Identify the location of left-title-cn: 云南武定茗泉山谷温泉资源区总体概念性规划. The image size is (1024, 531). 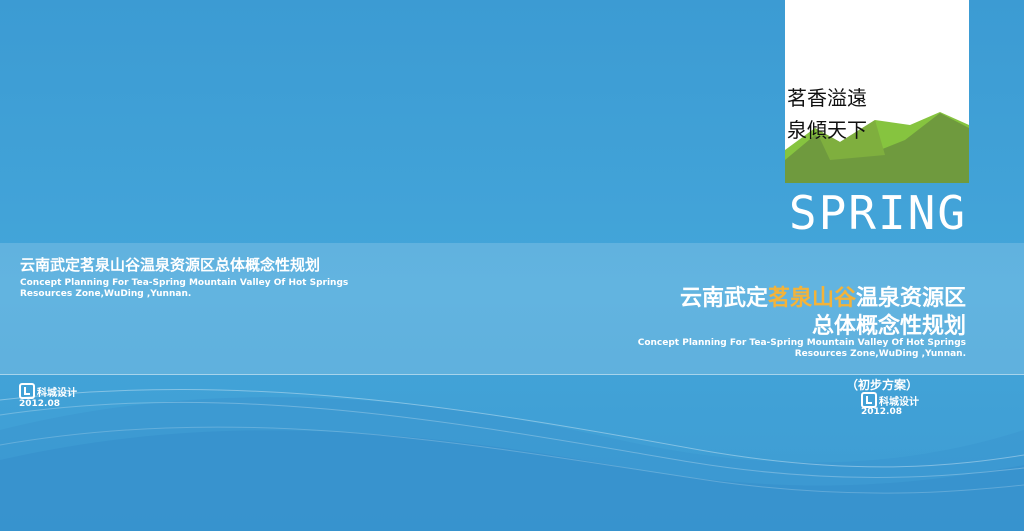
(170, 265).